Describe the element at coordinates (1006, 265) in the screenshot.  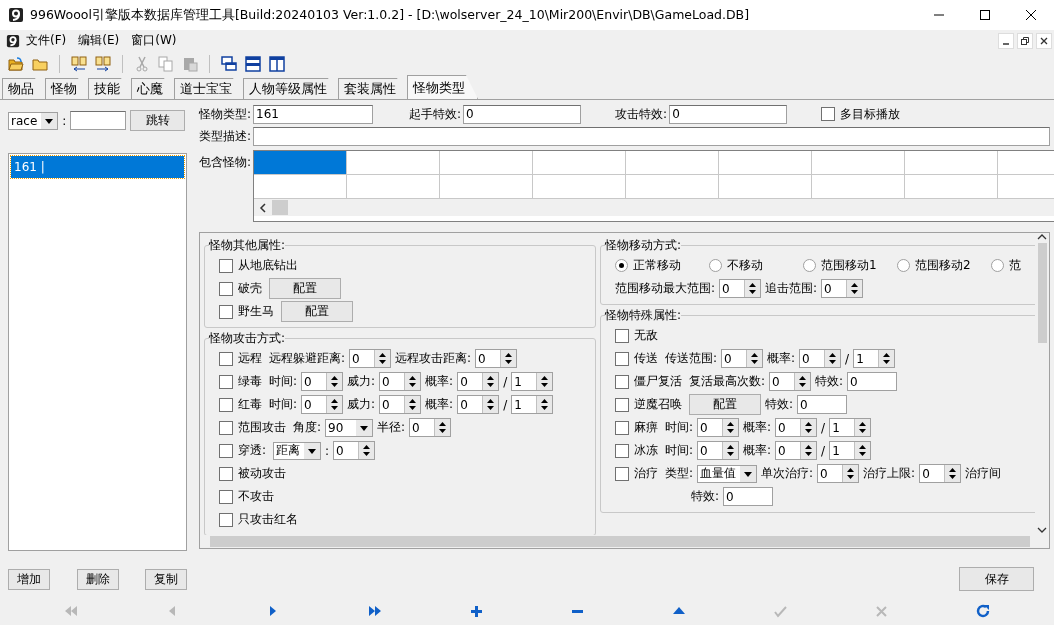
I see `radio-button: 范` at that location.